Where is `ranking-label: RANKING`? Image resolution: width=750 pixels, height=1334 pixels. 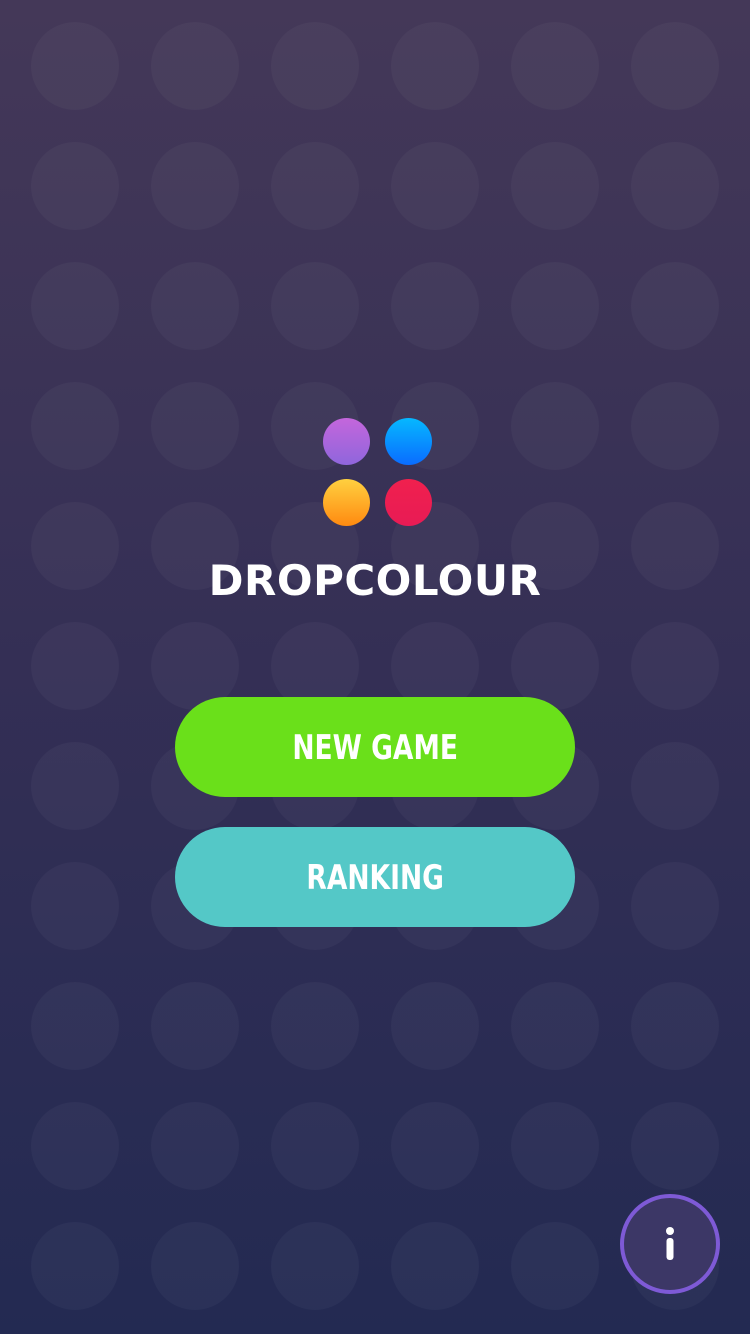
ranking-label: RANKING is located at coordinates (375, 878).